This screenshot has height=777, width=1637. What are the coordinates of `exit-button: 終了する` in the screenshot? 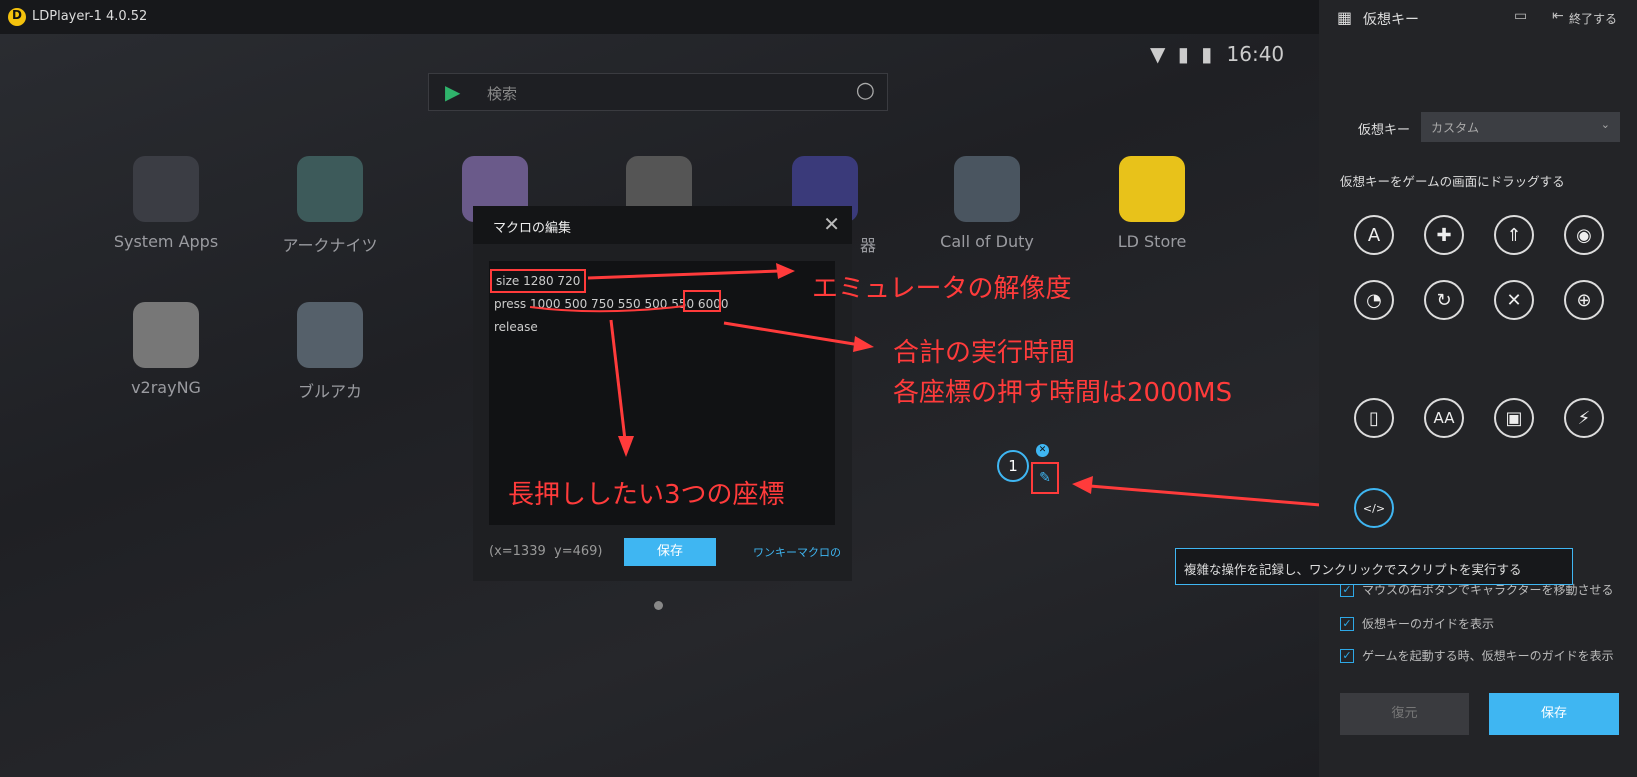 It's located at (1593, 18).